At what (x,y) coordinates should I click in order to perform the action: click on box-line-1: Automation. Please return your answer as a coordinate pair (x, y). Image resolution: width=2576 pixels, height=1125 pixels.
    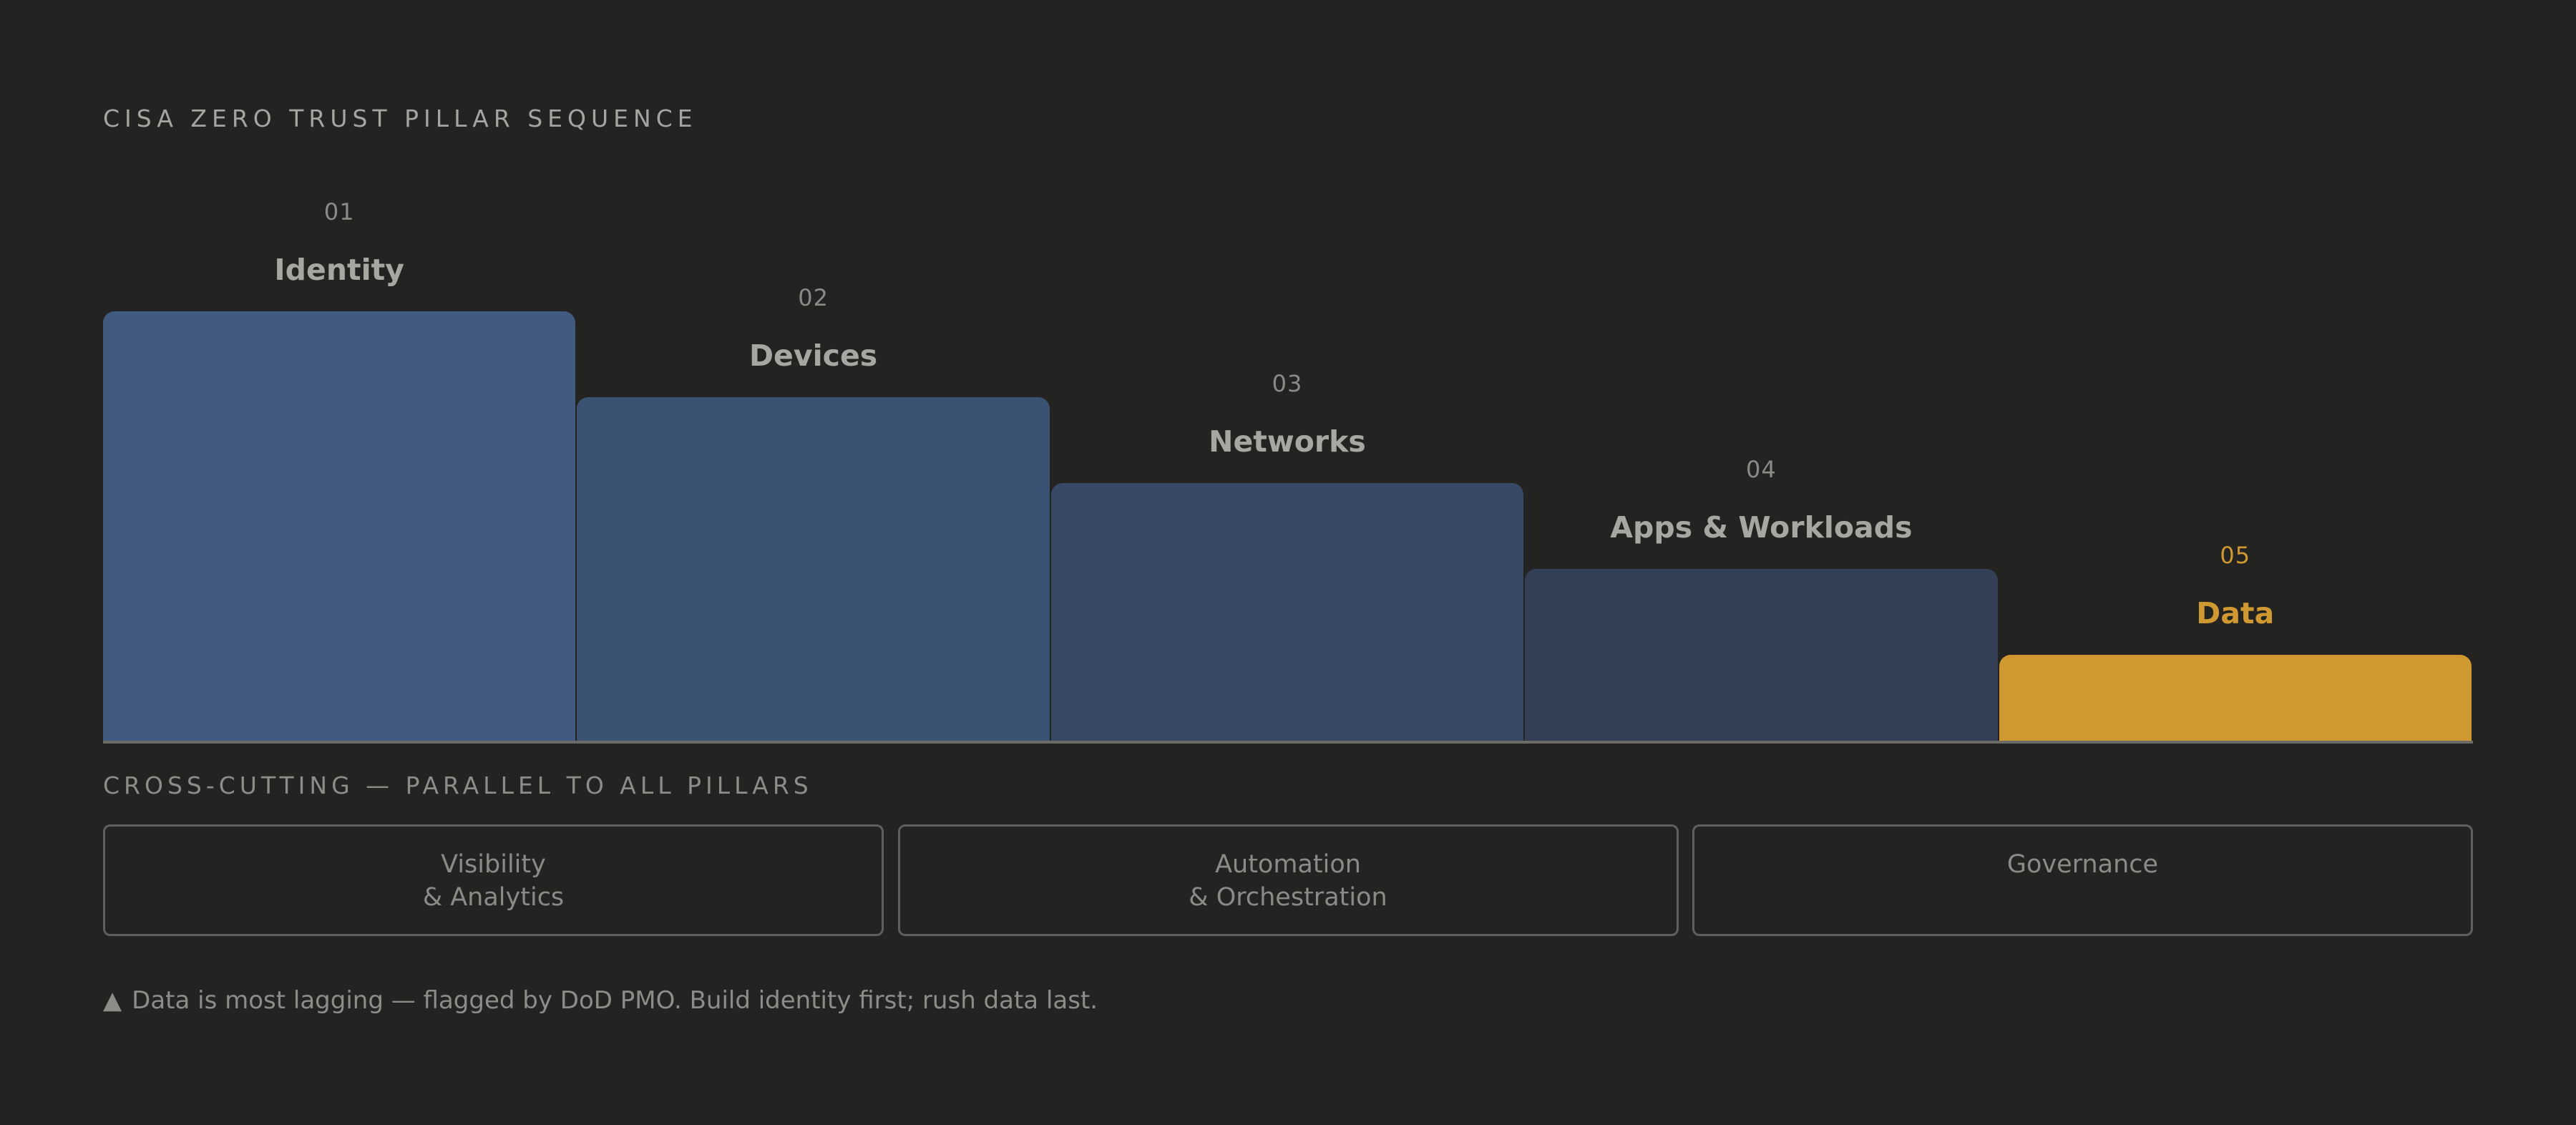
    Looking at the image, I should click on (1288, 864).